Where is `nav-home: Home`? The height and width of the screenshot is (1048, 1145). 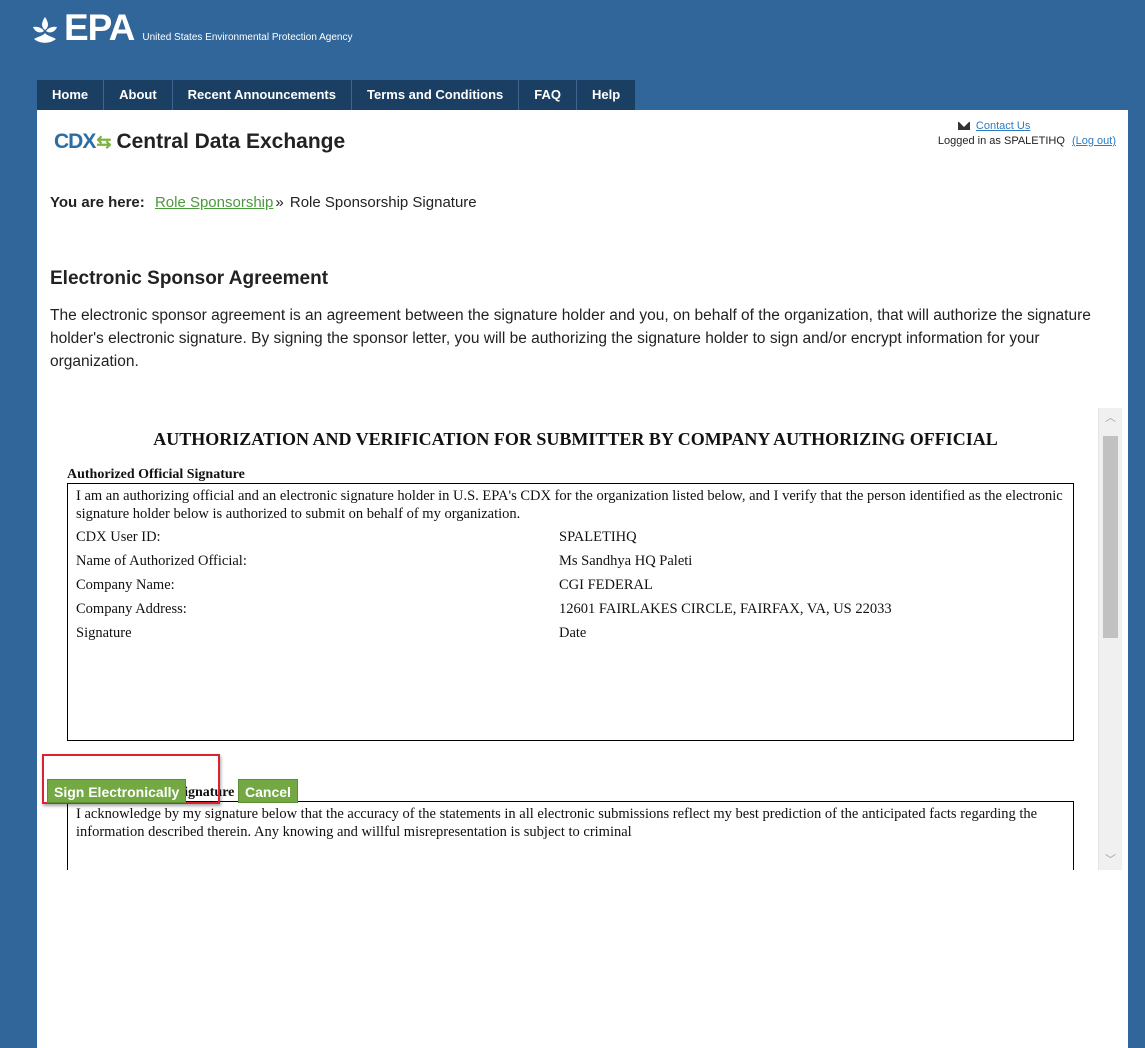
nav-home: Home is located at coordinates (71, 95).